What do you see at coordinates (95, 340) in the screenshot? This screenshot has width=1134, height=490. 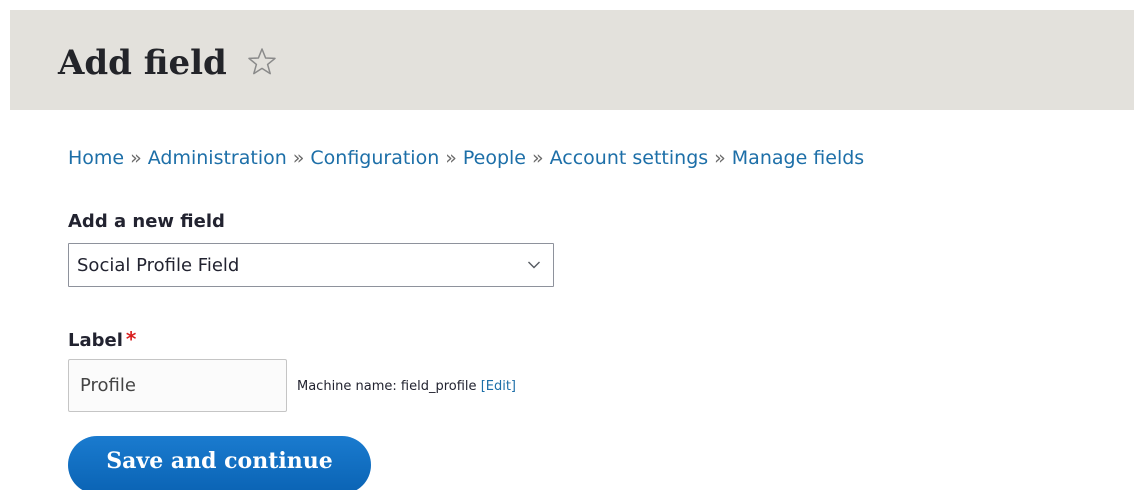 I see `label-field-text: Label` at bounding box center [95, 340].